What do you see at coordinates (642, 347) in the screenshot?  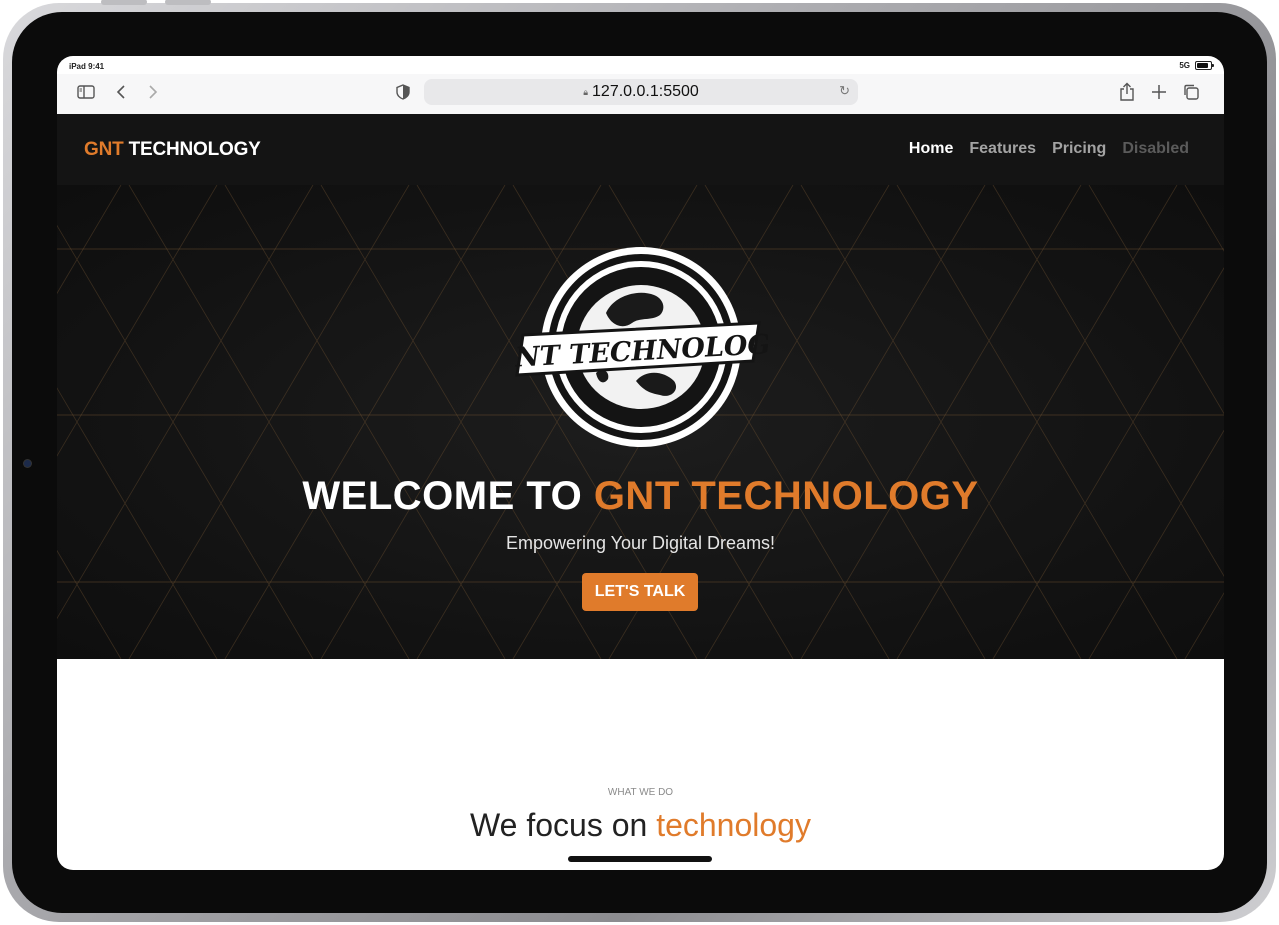 I see `gnt-logo: GNT TECHNOLOGY` at bounding box center [642, 347].